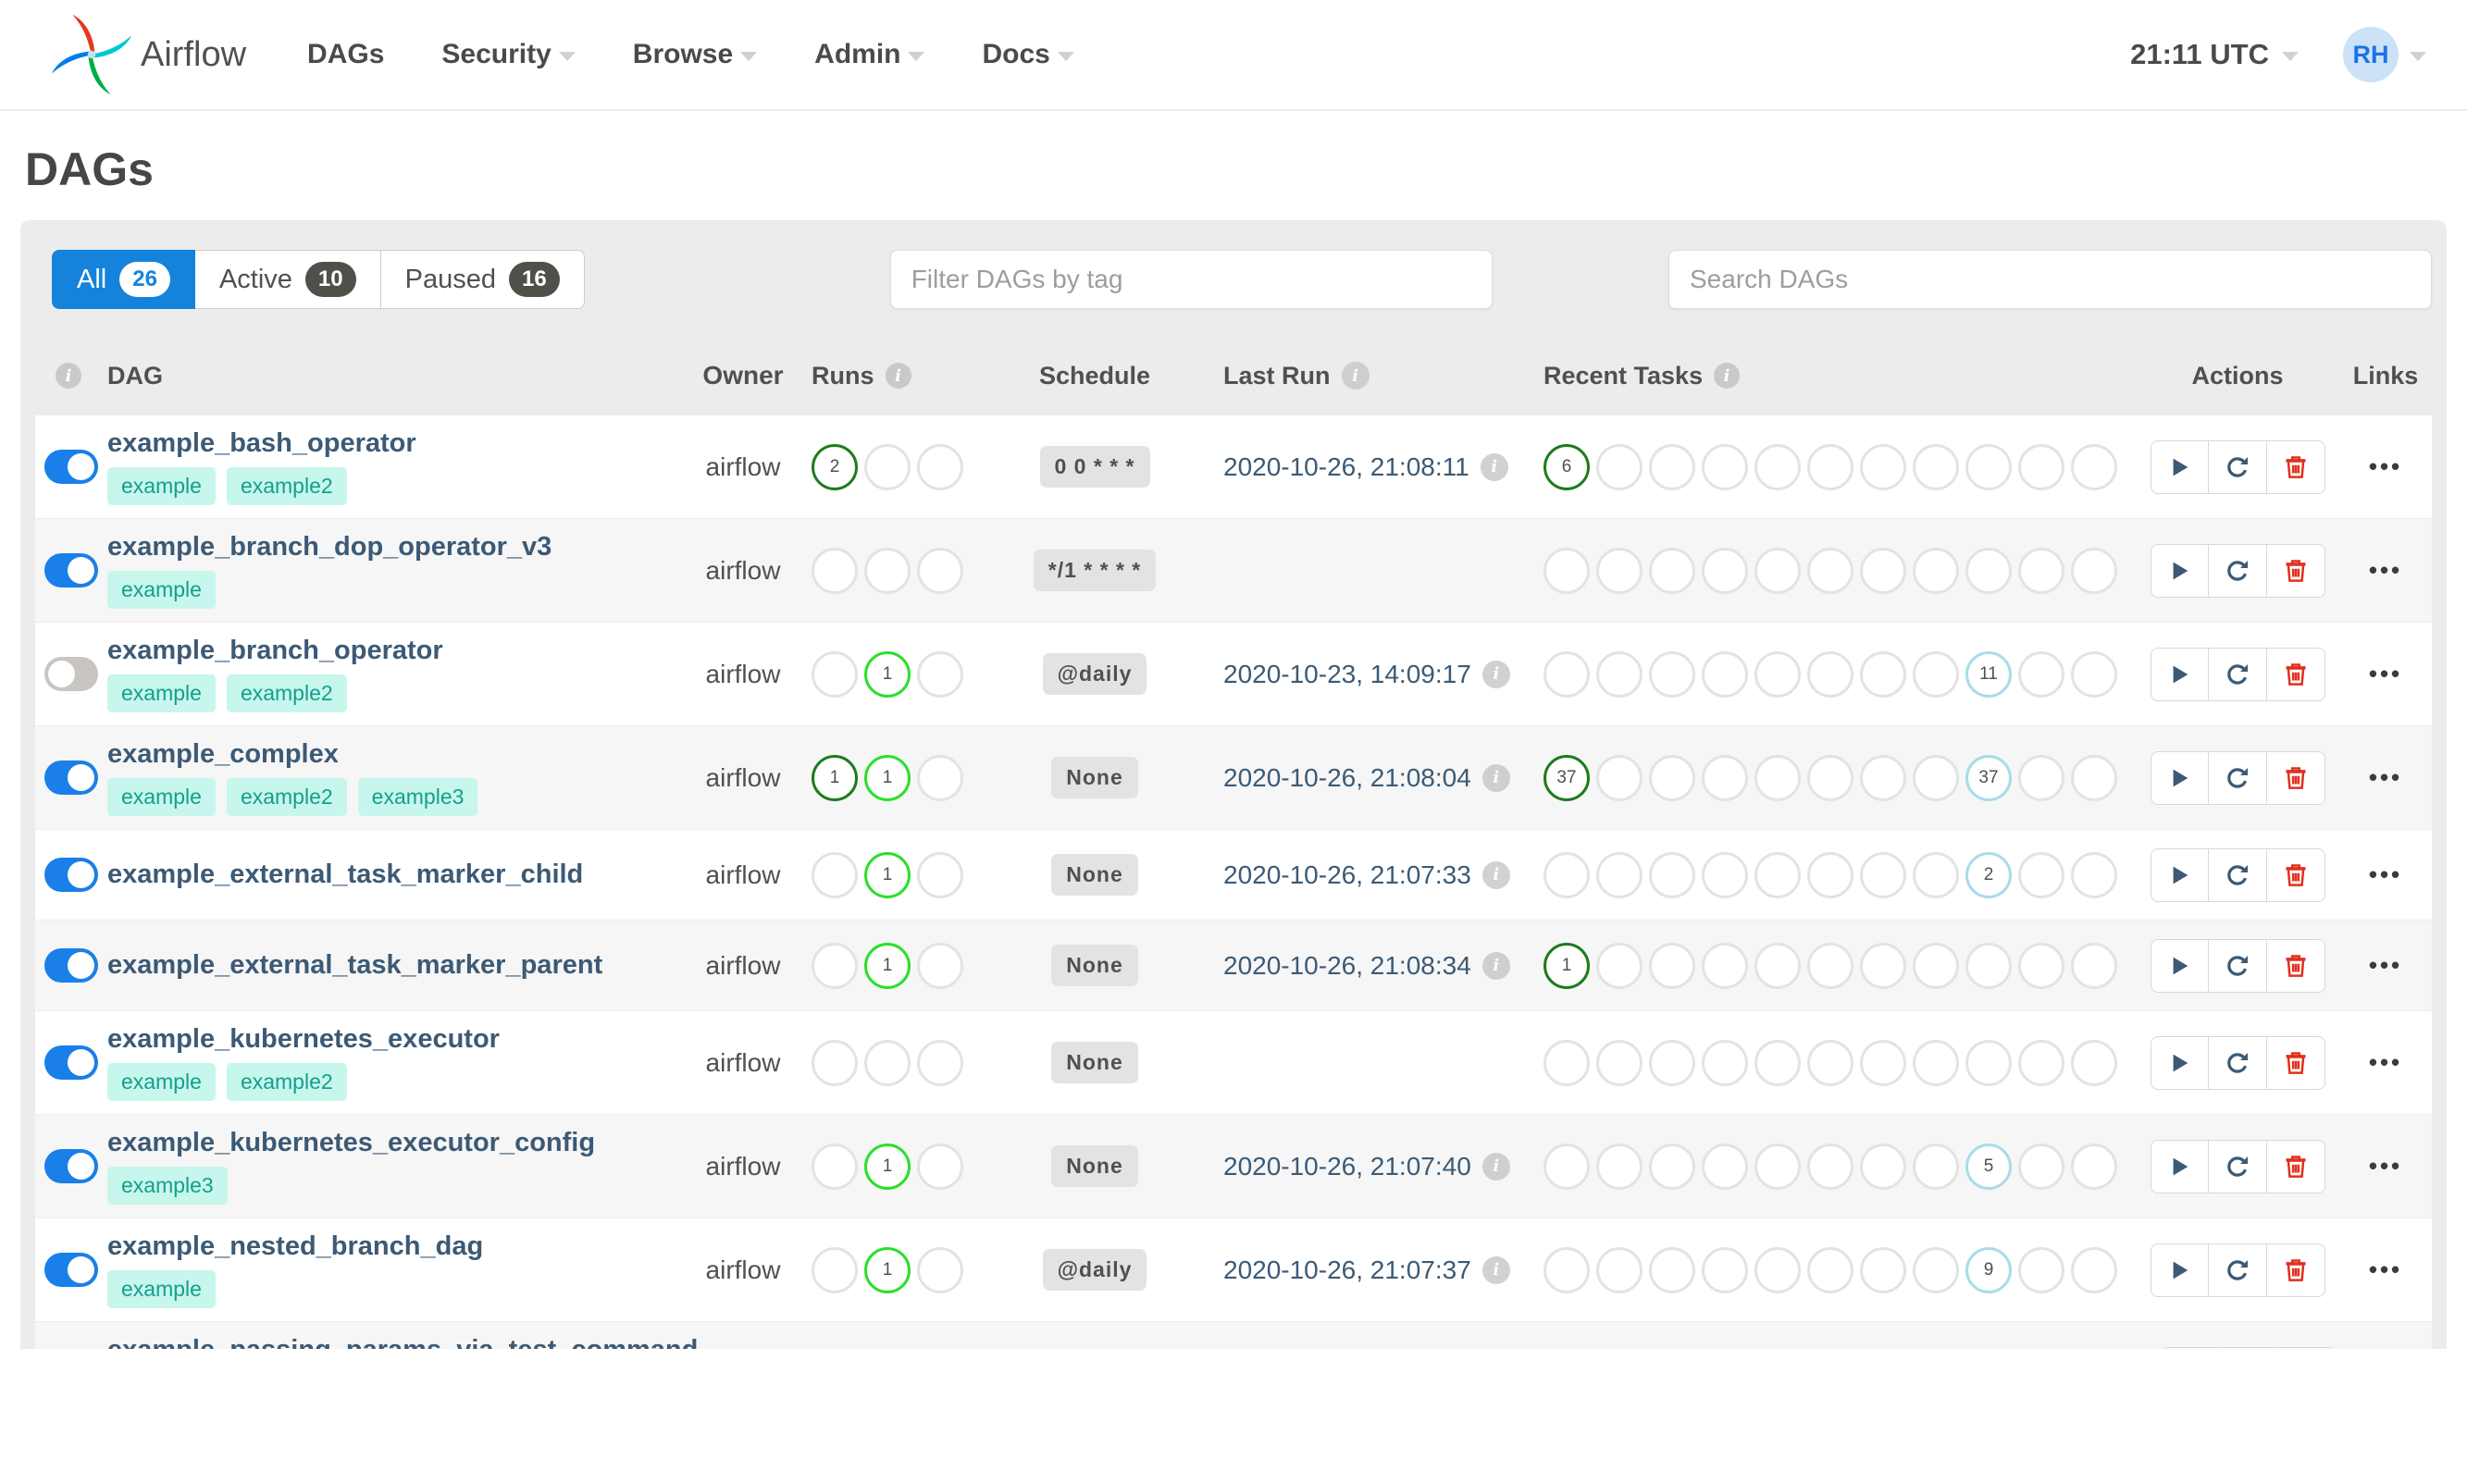  Describe the element at coordinates (1347, 966) in the screenshot. I see `last-run-link: 2020-10-26, 21:08:34` at that location.